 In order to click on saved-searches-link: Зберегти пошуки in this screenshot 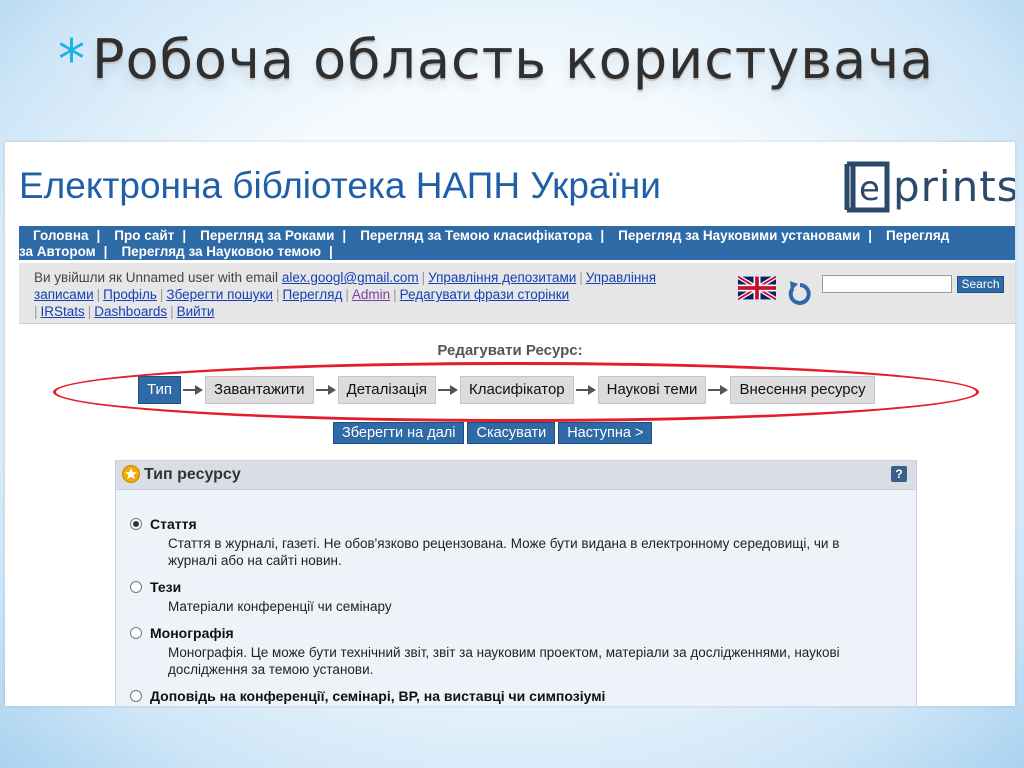, I will do `click(219, 294)`.